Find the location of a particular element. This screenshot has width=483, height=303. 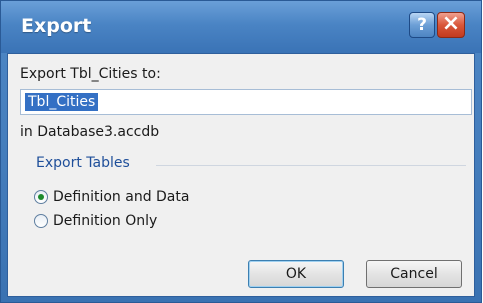

radio-unselected-icon is located at coordinates (41, 221).